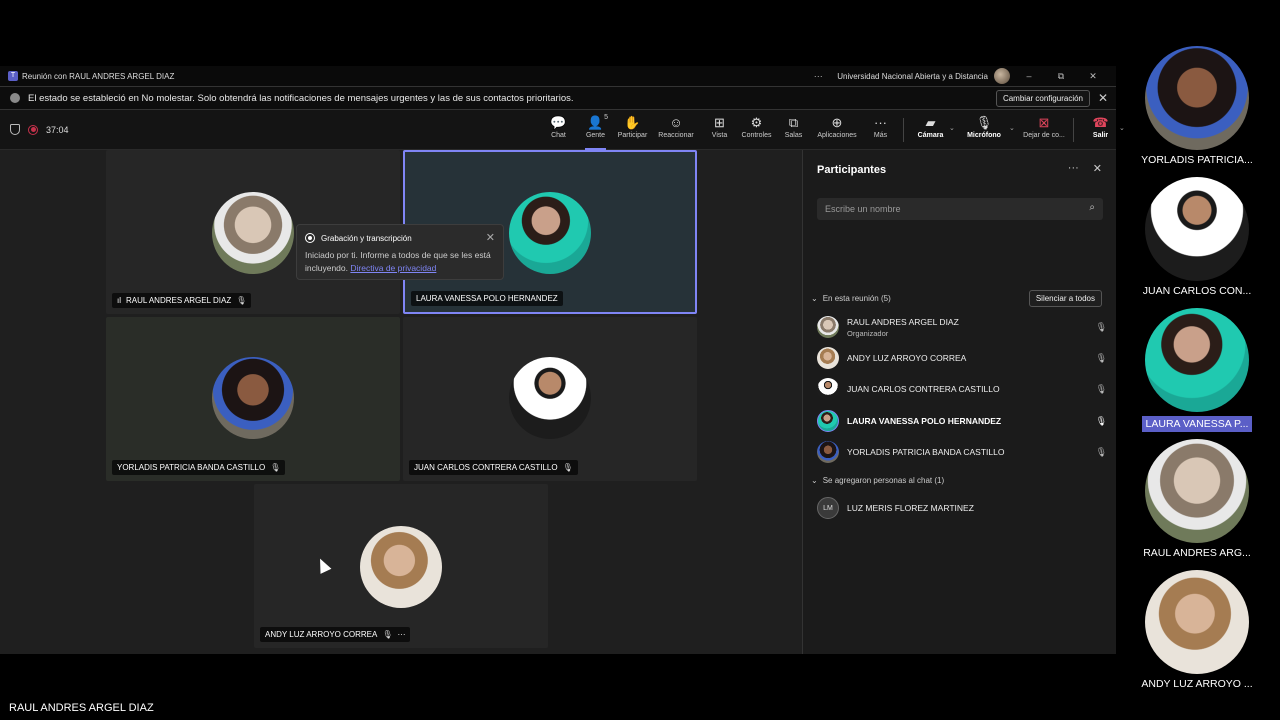 The height and width of the screenshot is (720, 1280). I want to click on more-label: Más, so click(880, 135).